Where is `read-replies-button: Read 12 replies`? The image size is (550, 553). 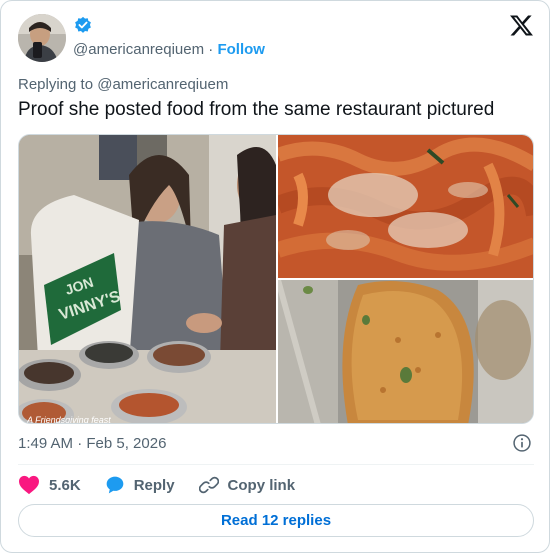
read-replies-button: Read 12 replies is located at coordinates (276, 520).